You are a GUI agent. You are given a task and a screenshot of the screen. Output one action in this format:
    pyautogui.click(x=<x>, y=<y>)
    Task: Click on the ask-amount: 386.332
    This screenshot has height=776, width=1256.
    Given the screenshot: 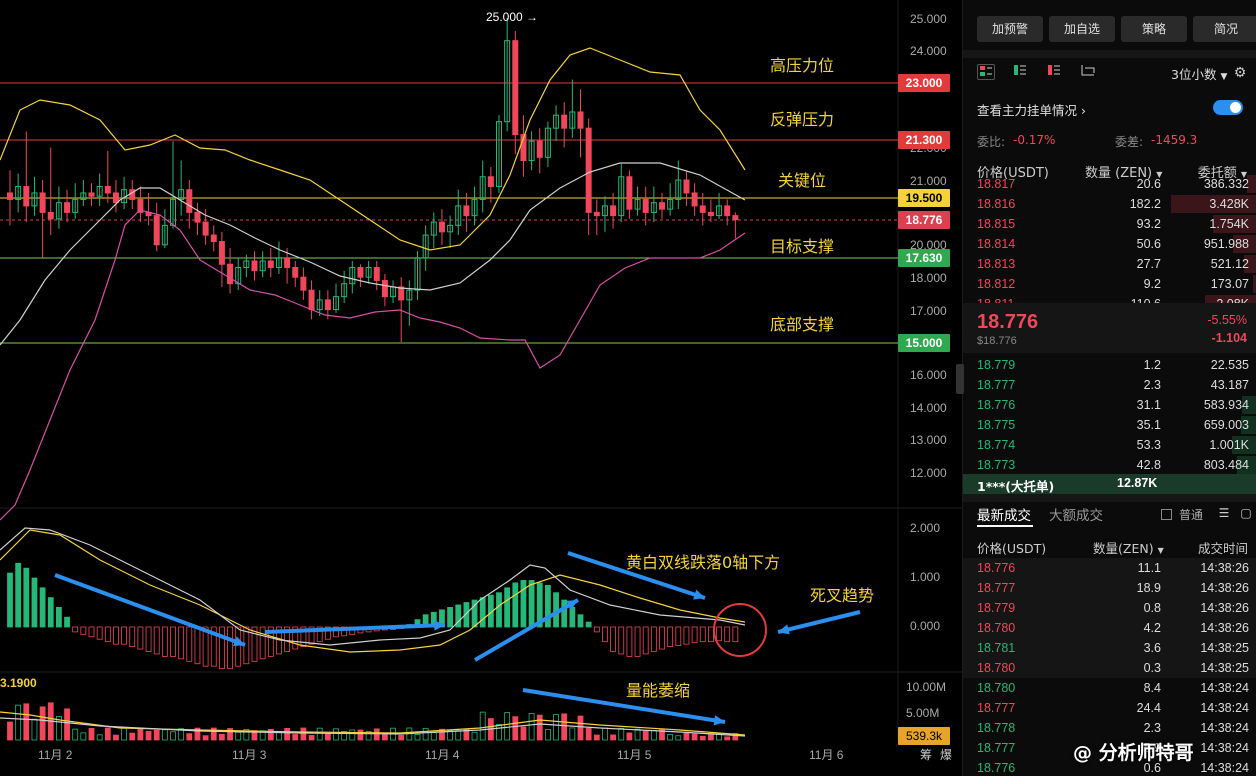 What is the action you would take?
    pyautogui.click(x=1226, y=184)
    